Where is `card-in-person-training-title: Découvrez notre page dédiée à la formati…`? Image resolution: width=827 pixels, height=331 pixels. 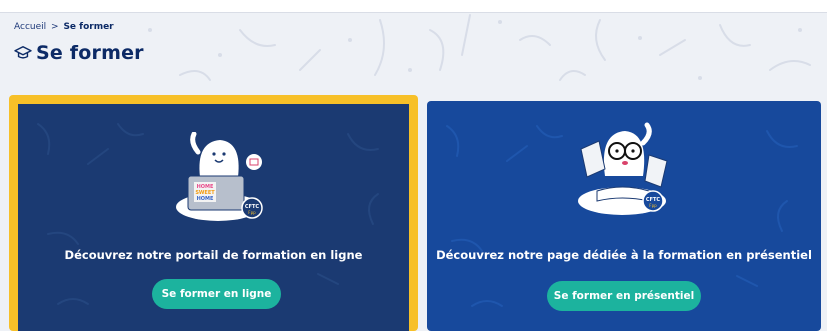
card-in-person-training-title: Découvrez notre page dédiée à la formati… is located at coordinates (624, 255).